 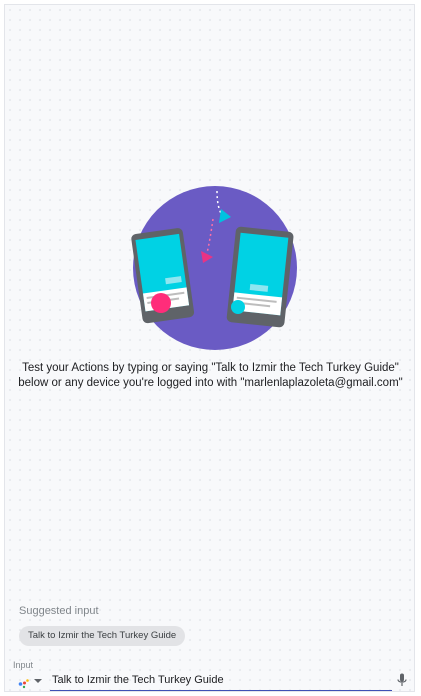 What do you see at coordinates (402, 680) in the screenshot?
I see `mic-icon` at bounding box center [402, 680].